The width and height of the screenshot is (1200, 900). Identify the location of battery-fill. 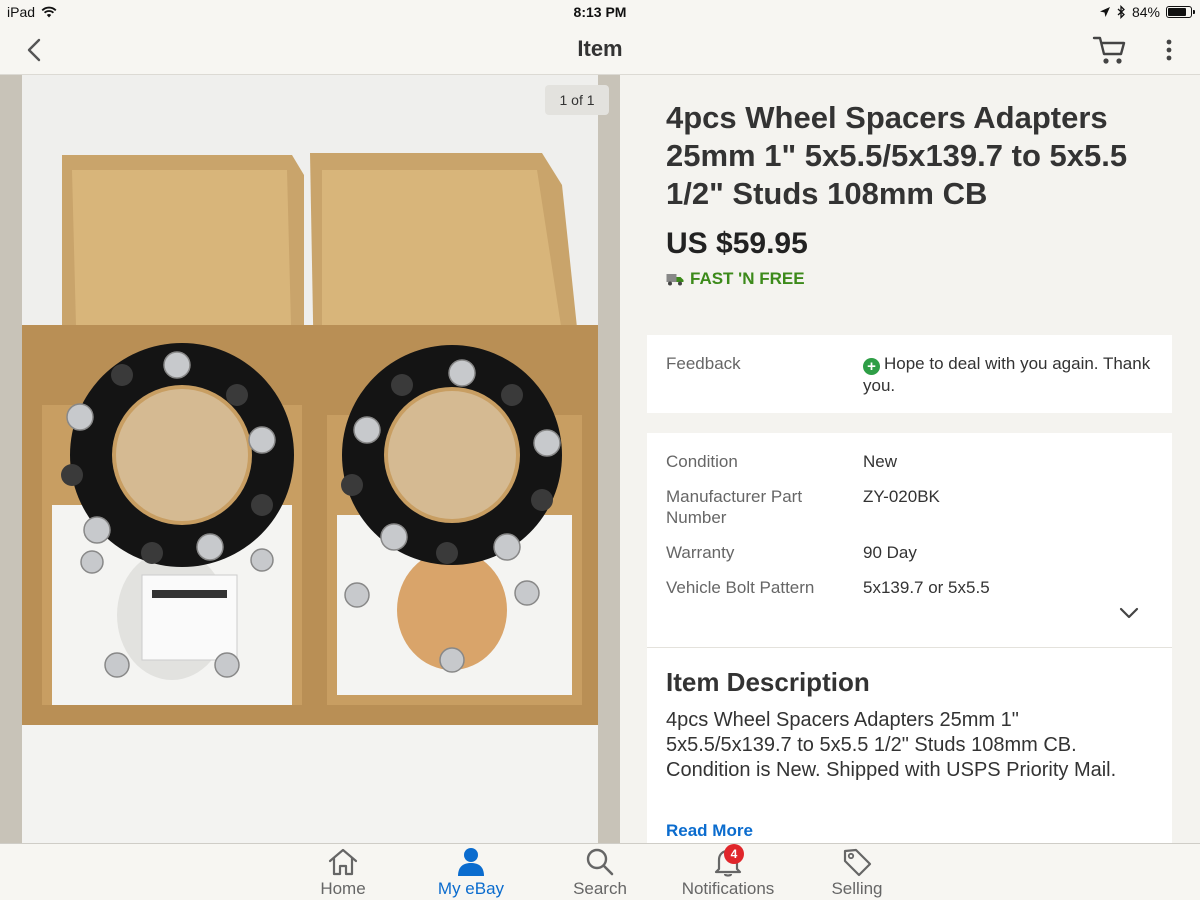
(1177, 12).